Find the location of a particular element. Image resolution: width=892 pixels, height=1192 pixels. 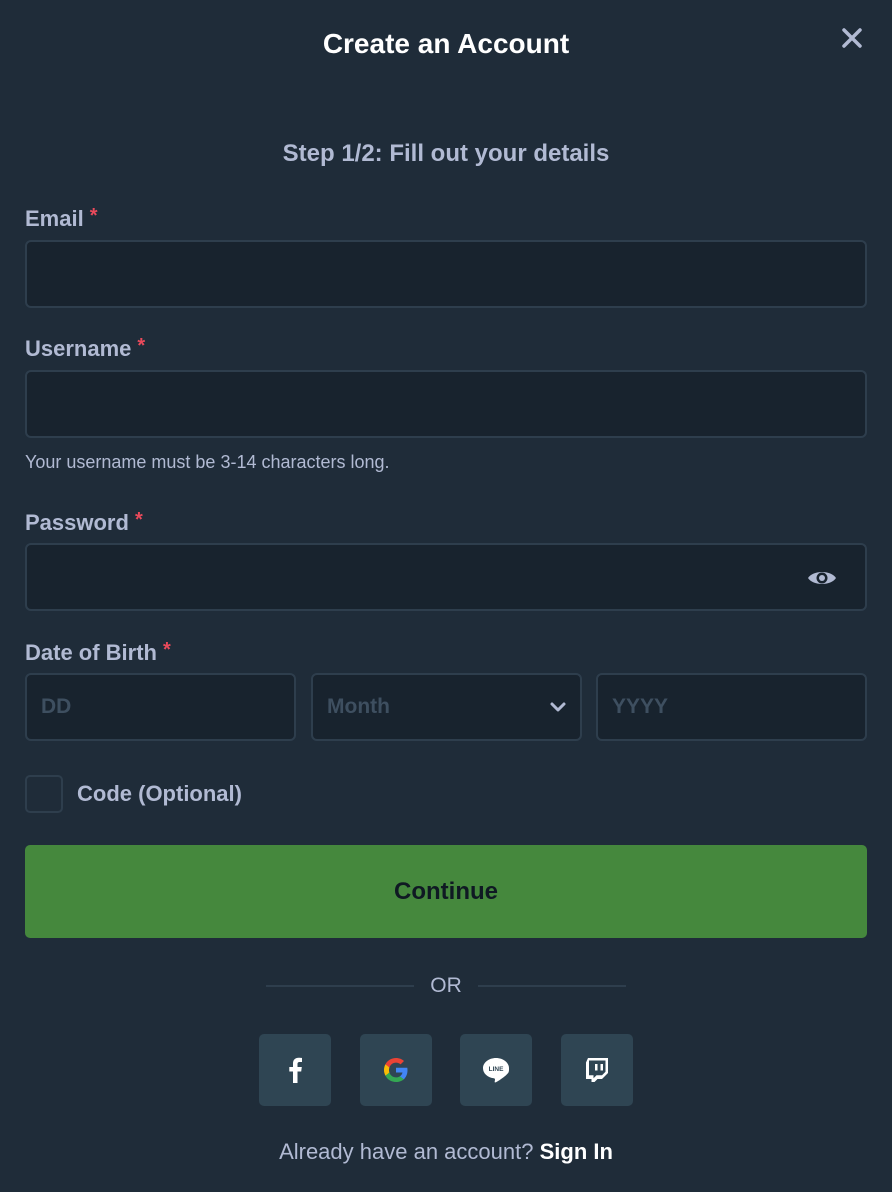

modal-title: Create an Account is located at coordinates (446, 43).